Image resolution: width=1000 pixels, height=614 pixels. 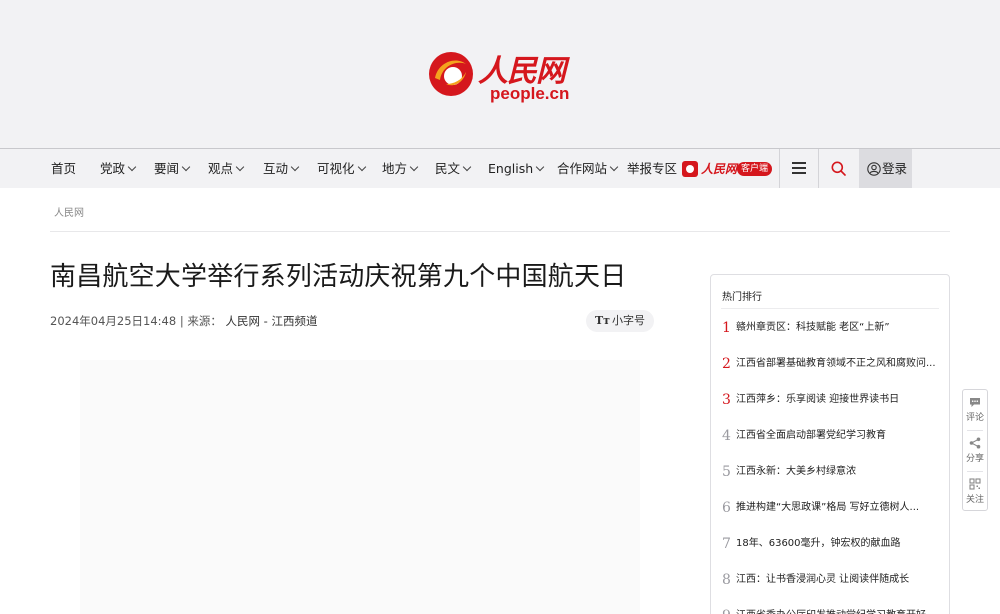 I want to click on nav-item-visual: 可视化, so click(x=341, y=168).